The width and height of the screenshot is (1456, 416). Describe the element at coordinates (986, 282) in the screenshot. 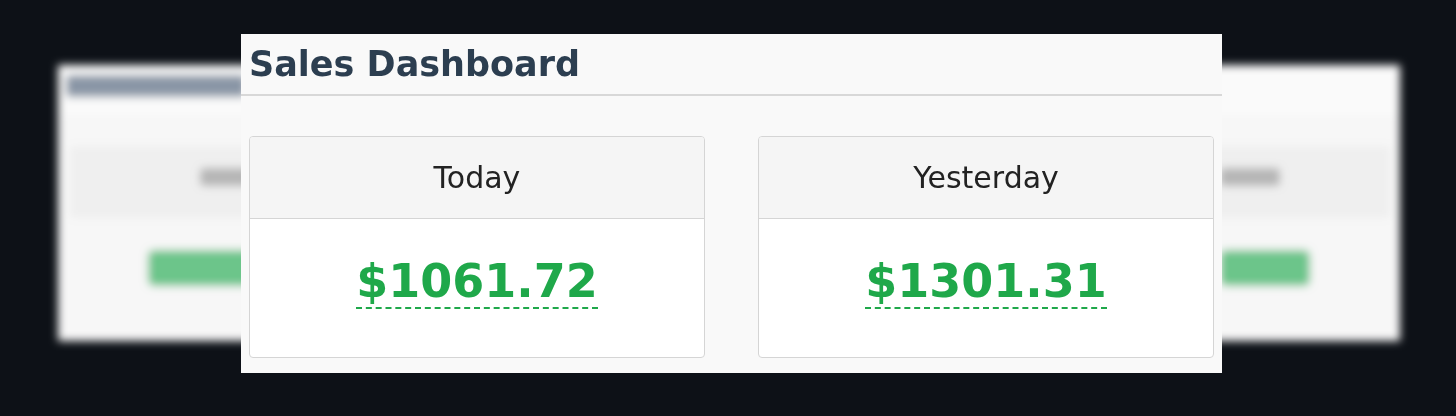

I see `sales-amount: $1301.31` at that location.